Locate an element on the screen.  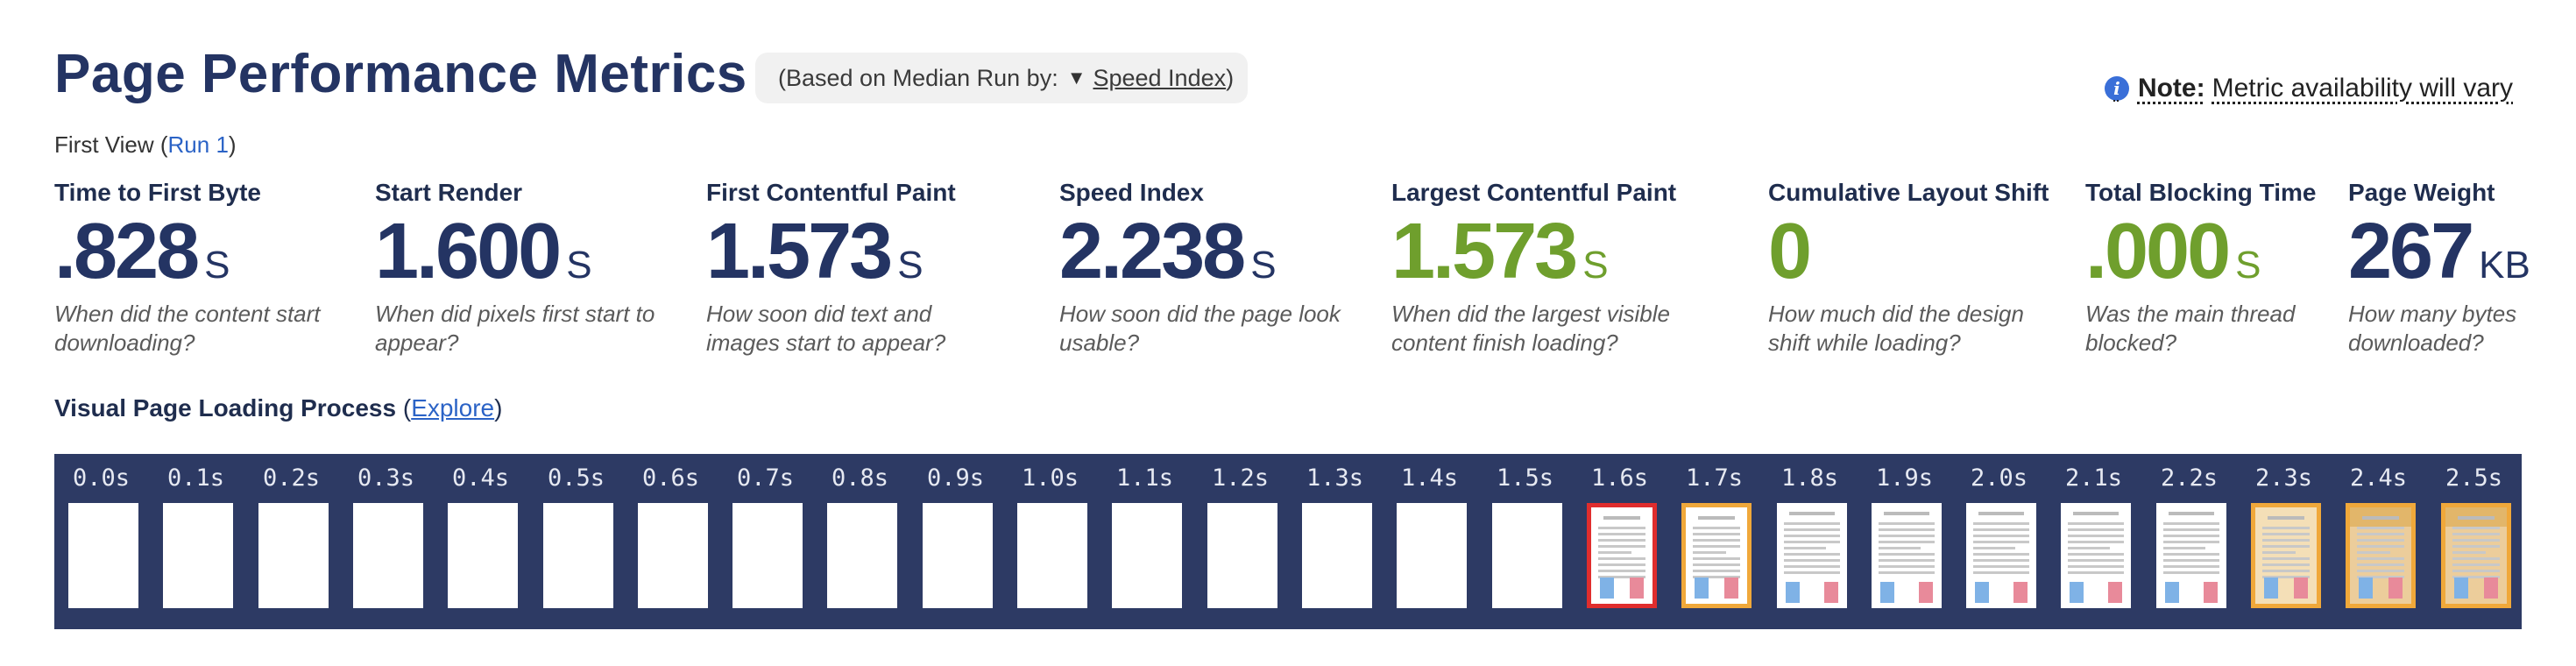
metric-value-wrap: .000 S is located at coordinates (2200, 251).